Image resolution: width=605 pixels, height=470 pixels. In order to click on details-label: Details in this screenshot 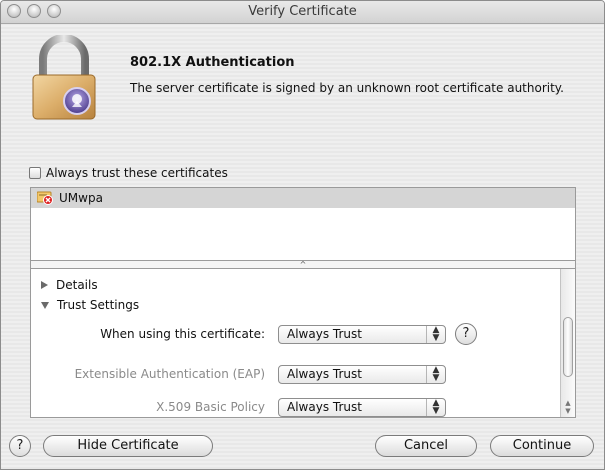, I will do `click(77, 285)`.